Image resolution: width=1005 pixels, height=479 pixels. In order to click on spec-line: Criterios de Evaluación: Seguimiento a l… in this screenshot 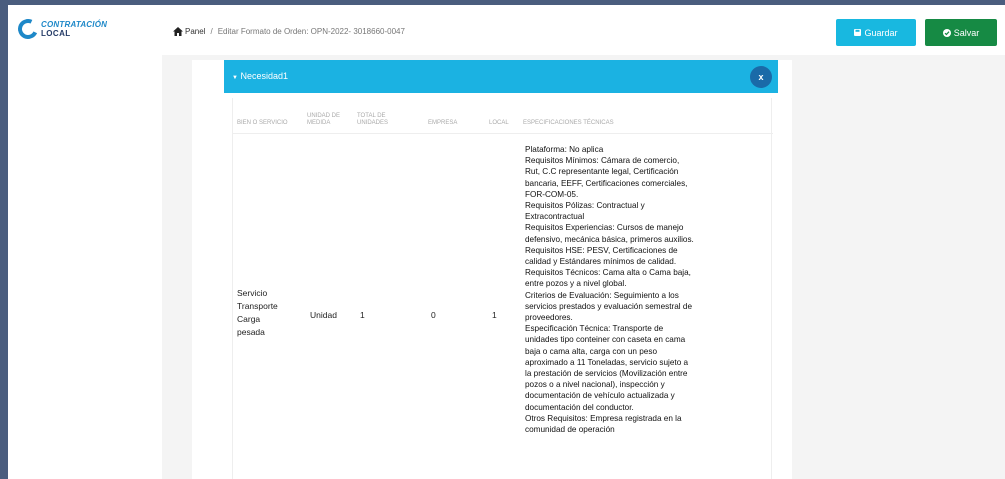, I will do `click(602, 295)`.